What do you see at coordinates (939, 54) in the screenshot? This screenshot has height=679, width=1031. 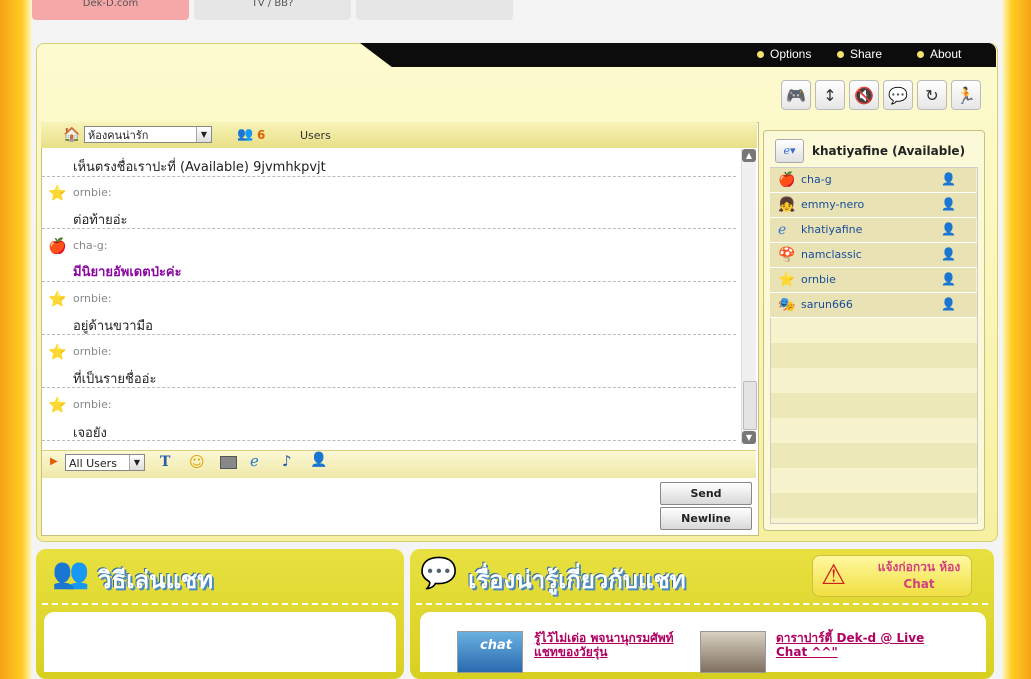 I see `menu-about: About` at bounding box center [939, 54].